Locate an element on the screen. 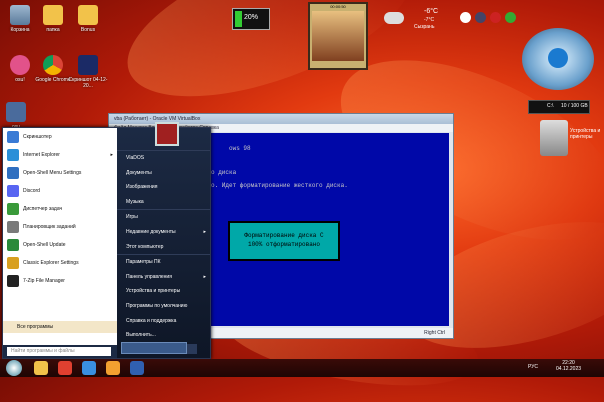 This screenshot has width=604, height=402. shutdown-options-icon is located at coordinates (192, 349).